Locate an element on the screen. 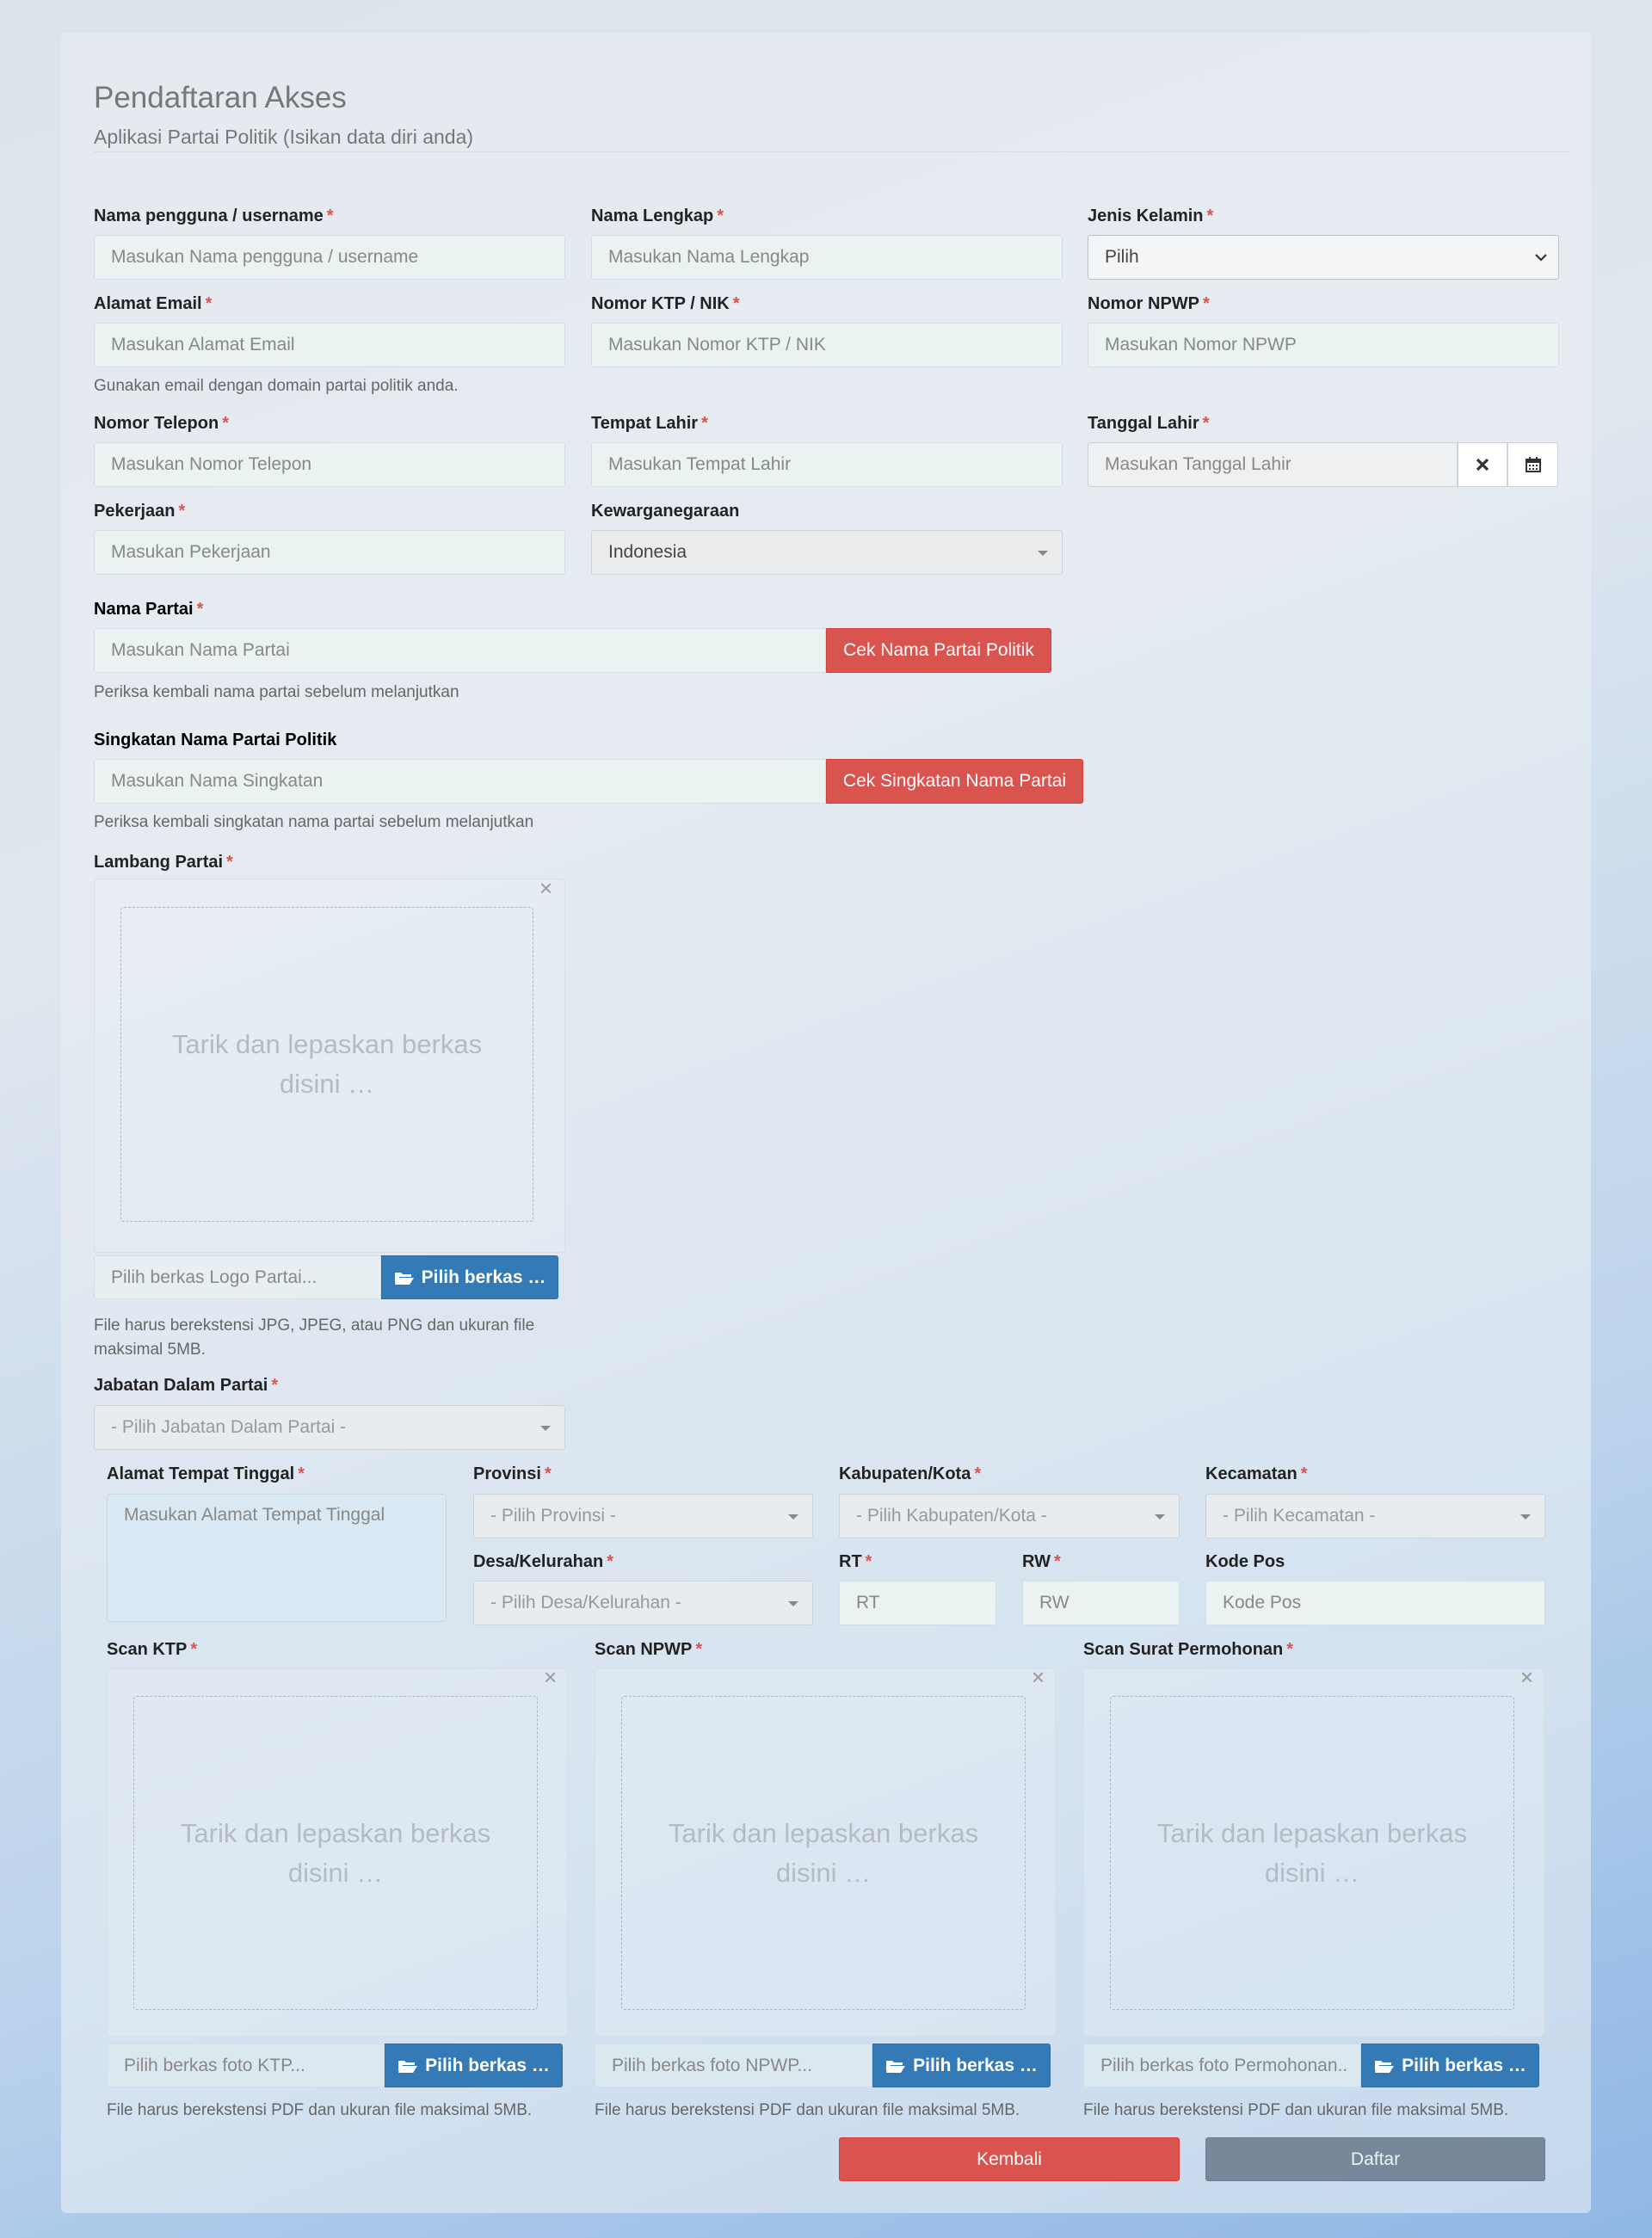 The image size is (1652, 2238). chevron-down-icon is located at coordinates (1541, 258).